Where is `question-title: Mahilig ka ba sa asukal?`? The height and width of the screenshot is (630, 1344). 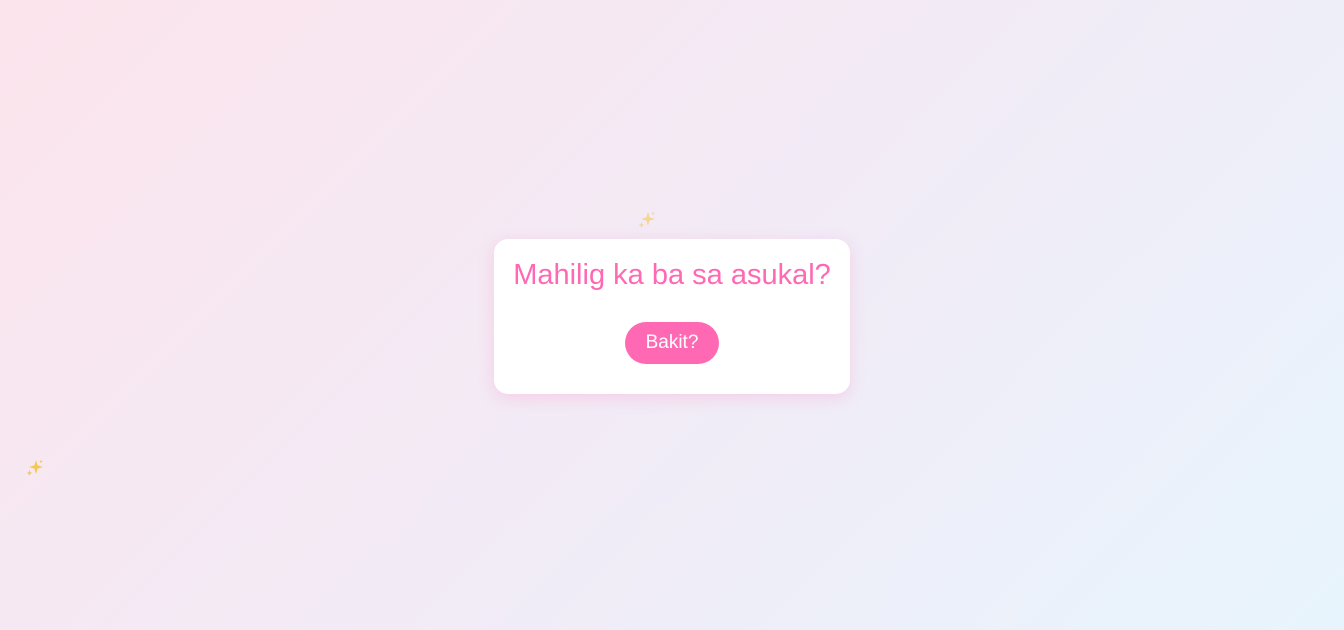 question-title: Mahilig ka ba sa asukal? is located at coordinates (672, 275).